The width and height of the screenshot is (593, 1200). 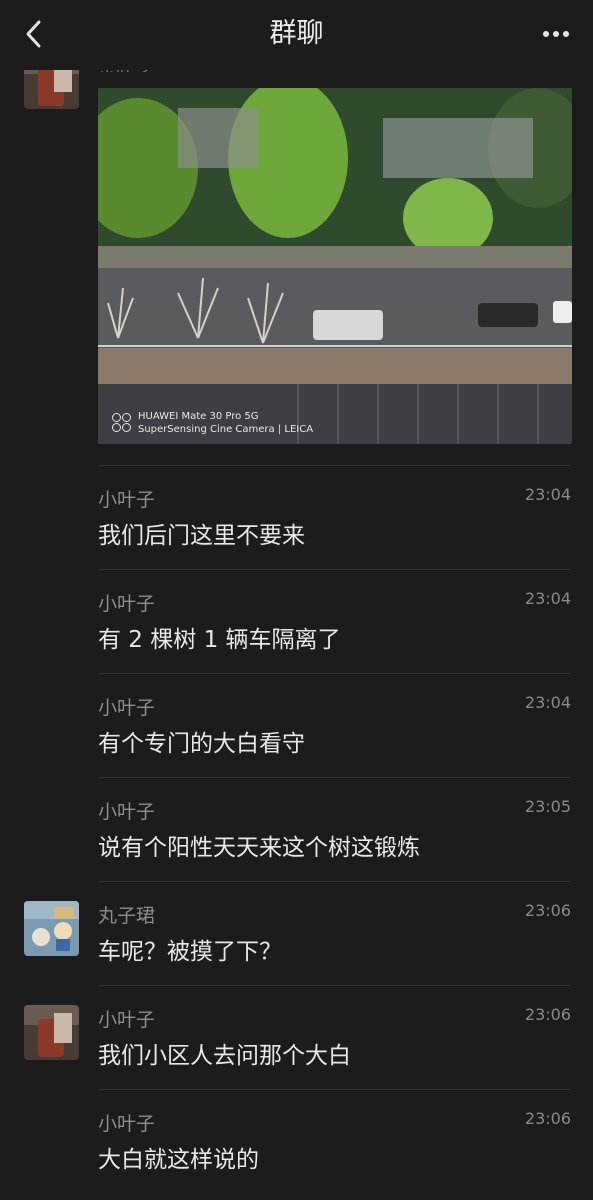 I want to click on chat-message: 小叶子 23:05 说有个阳性天天来这个树这锻炼, so click(x=296, y=829).